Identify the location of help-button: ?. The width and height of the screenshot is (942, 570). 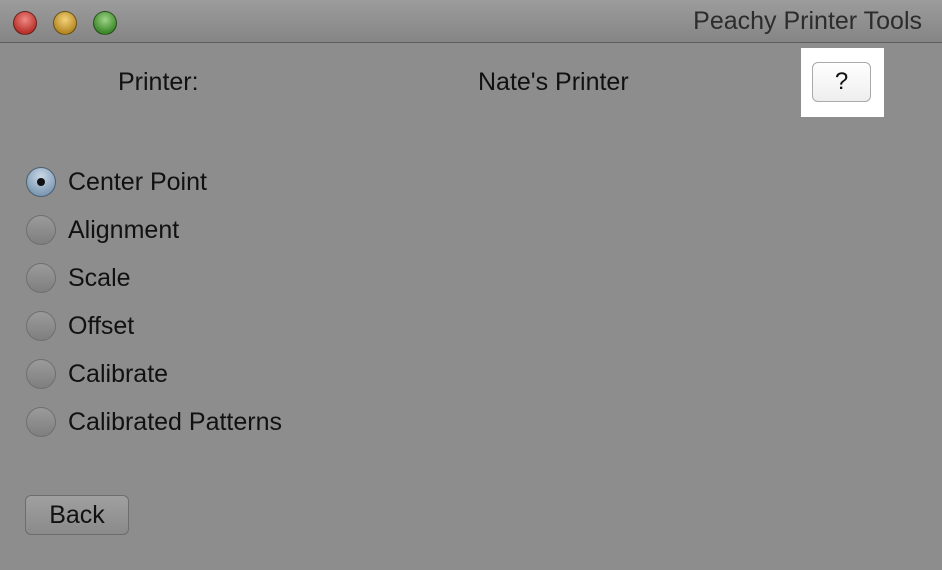
(841, 82).